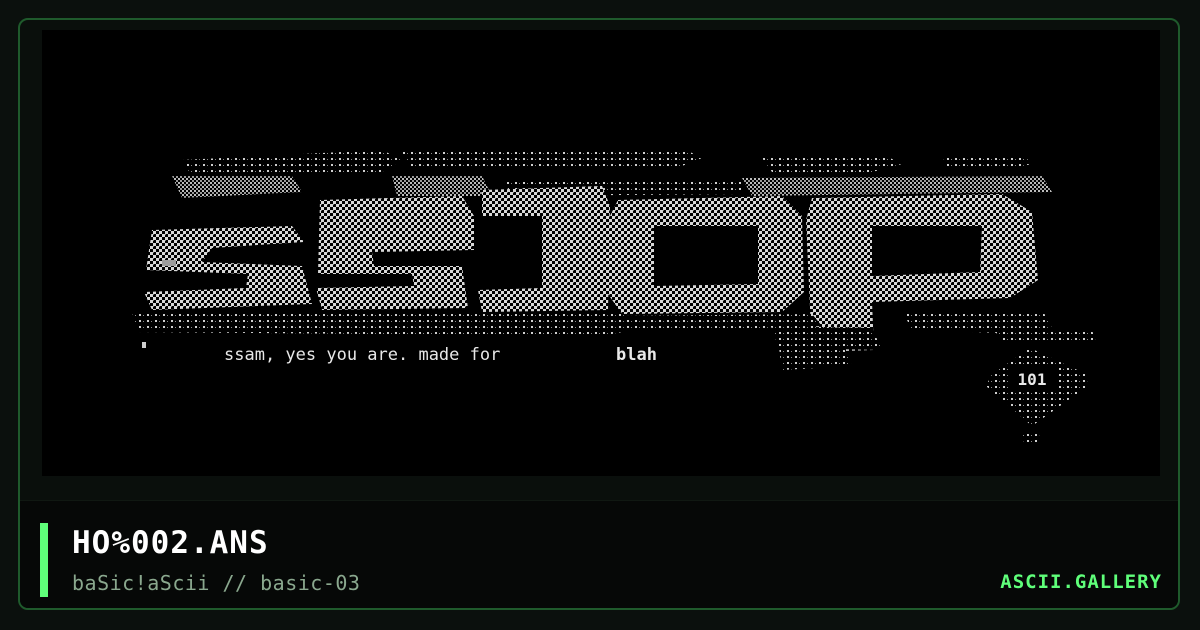 This screenshot has width=1200, height=630. Describe the element at coordinates (1037, 396) in the screenshot. I see `badge-diamond: 101` at that location.